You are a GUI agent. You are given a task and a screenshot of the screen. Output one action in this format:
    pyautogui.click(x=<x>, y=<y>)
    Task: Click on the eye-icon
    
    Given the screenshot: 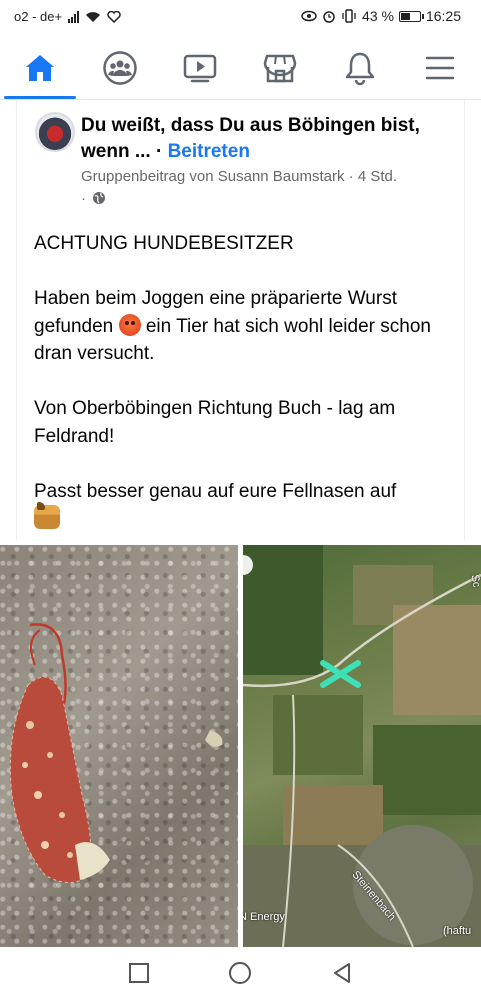 What is the action you would take?
    pyautogui.click(x=309, y=16)
    